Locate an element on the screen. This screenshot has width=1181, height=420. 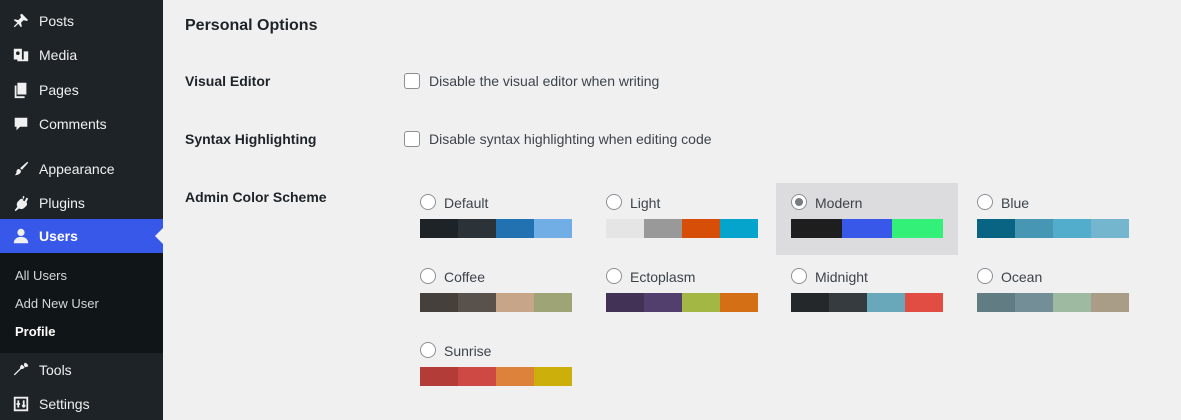
color-scheme-light: Light is located at coordinates (682, 219).